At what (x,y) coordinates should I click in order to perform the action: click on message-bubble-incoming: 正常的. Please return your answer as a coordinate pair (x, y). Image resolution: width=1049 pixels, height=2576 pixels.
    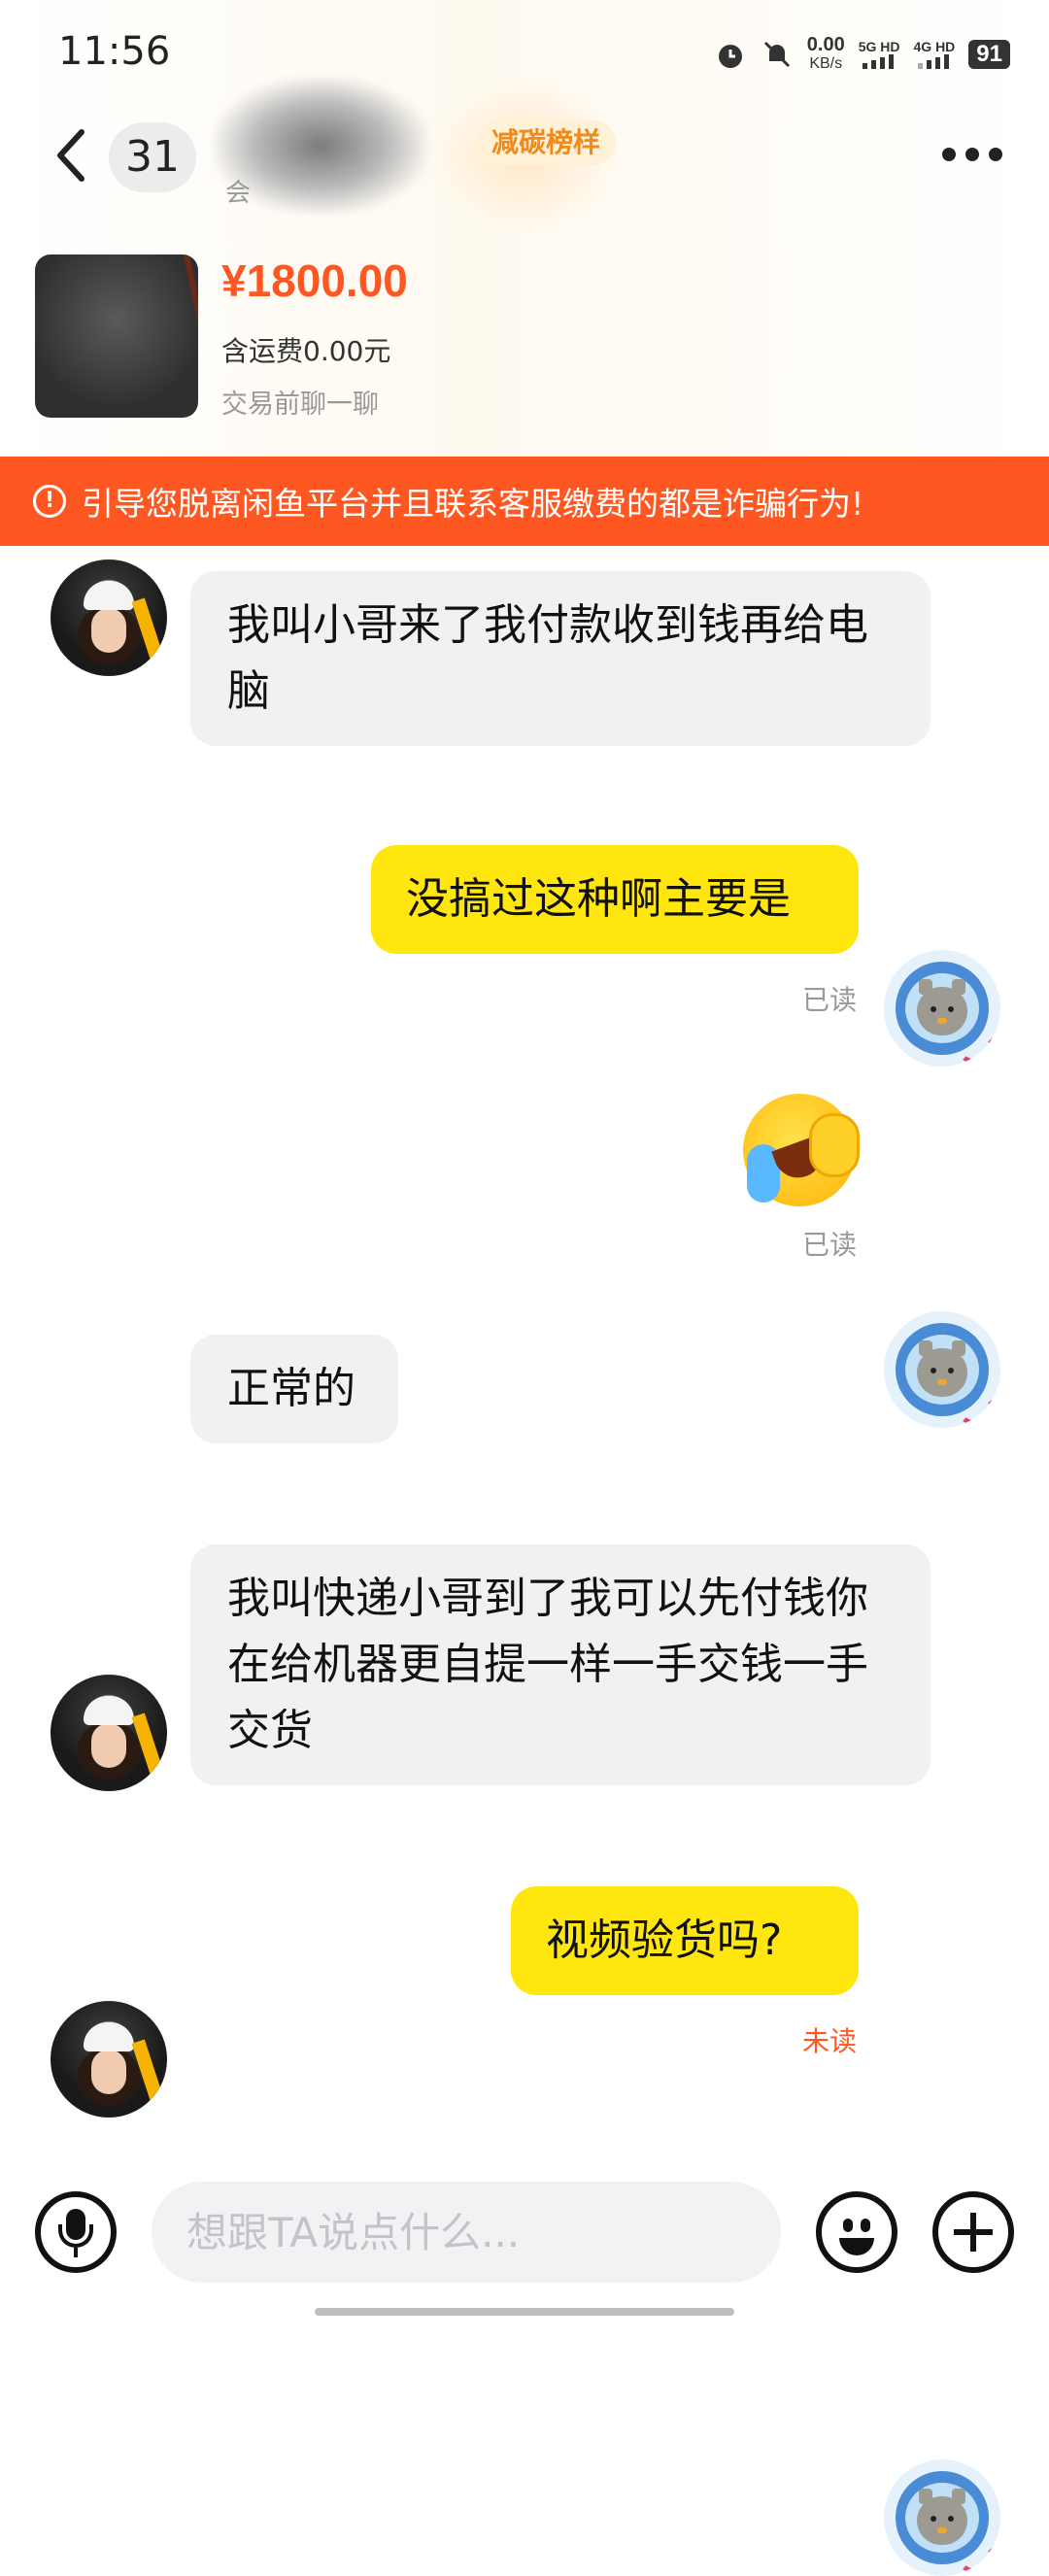
    Looking at the image, I should click on (294, 1389).